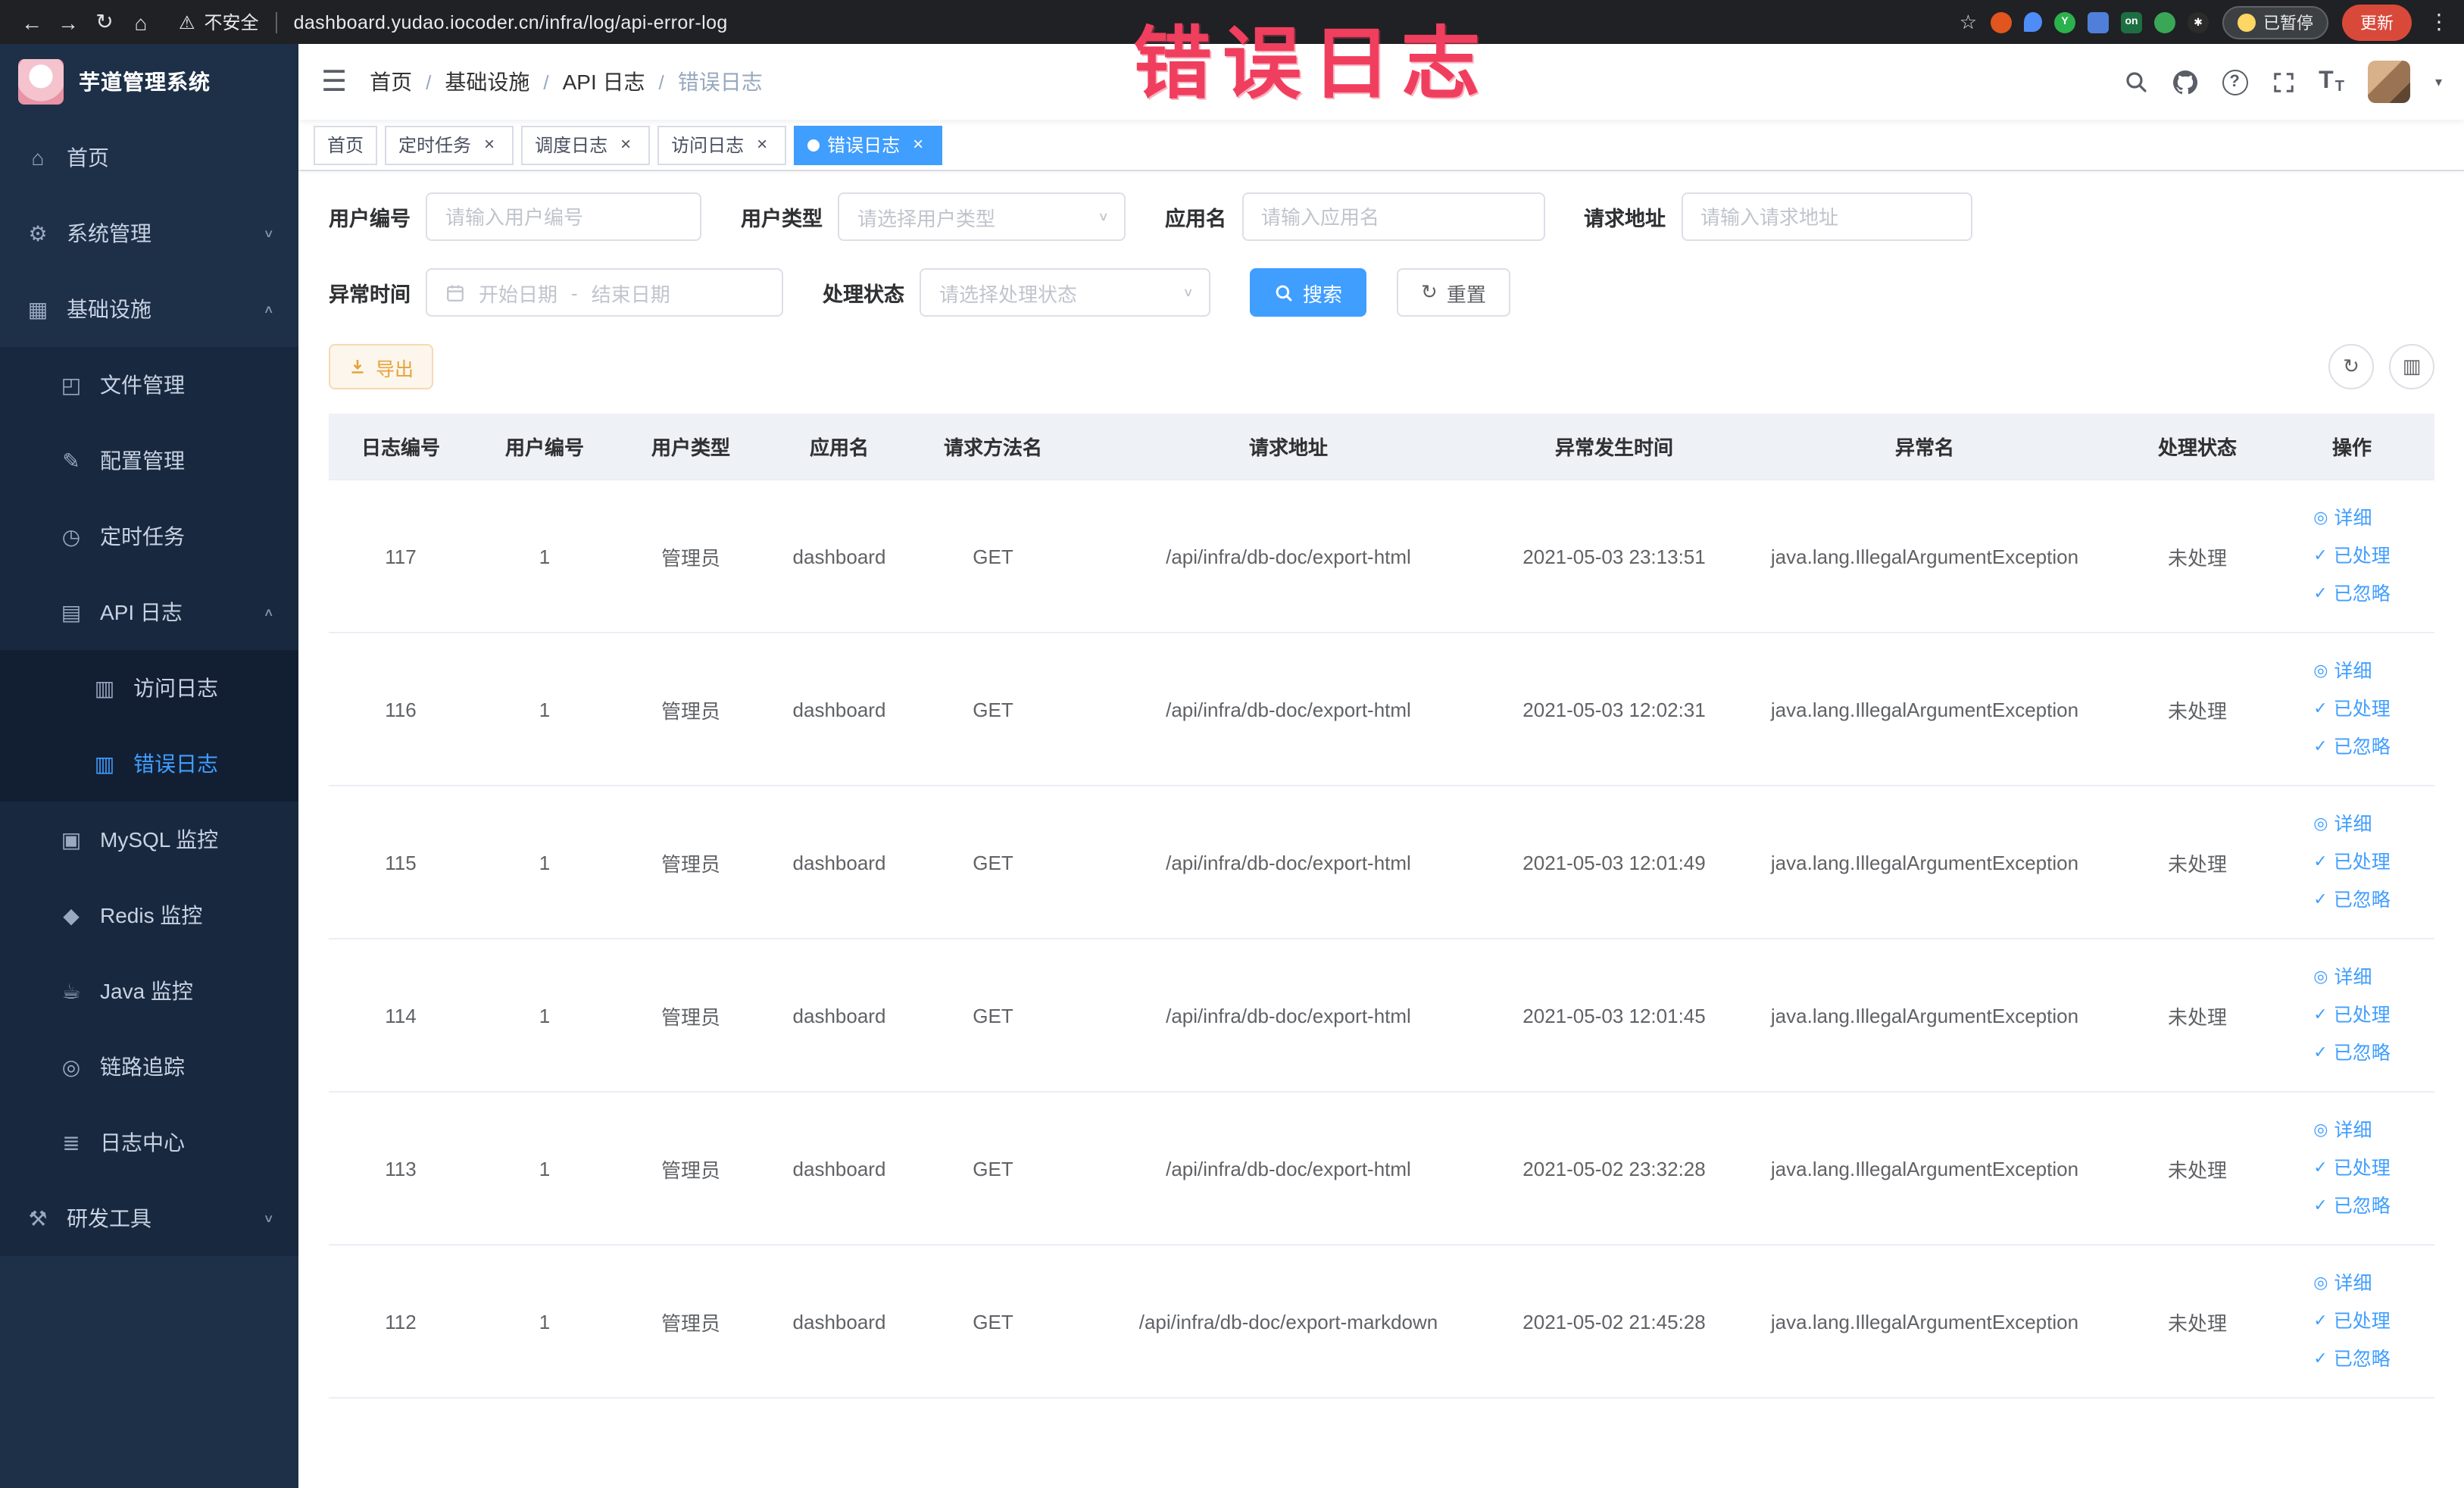  Describe the element at coordinates (149, 1067) in the screenshot. I see `sidebar-item-trace: ◎ 链路追踪` at that location.